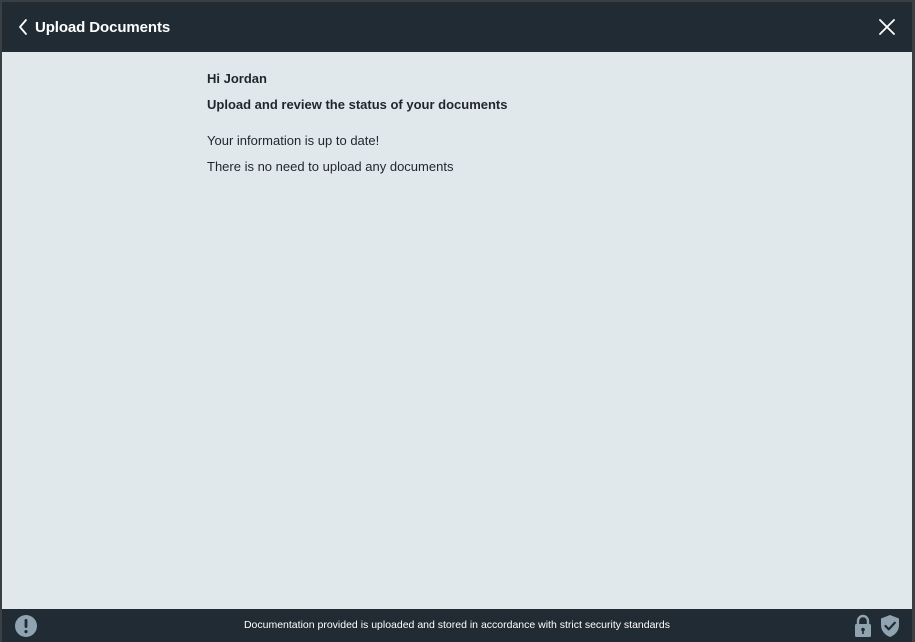 This screenshot has height=642, width=915. Describe the element at coordinates (457, 27) in the screenshot. I see `dialog-header: Upload Documents` at that location.